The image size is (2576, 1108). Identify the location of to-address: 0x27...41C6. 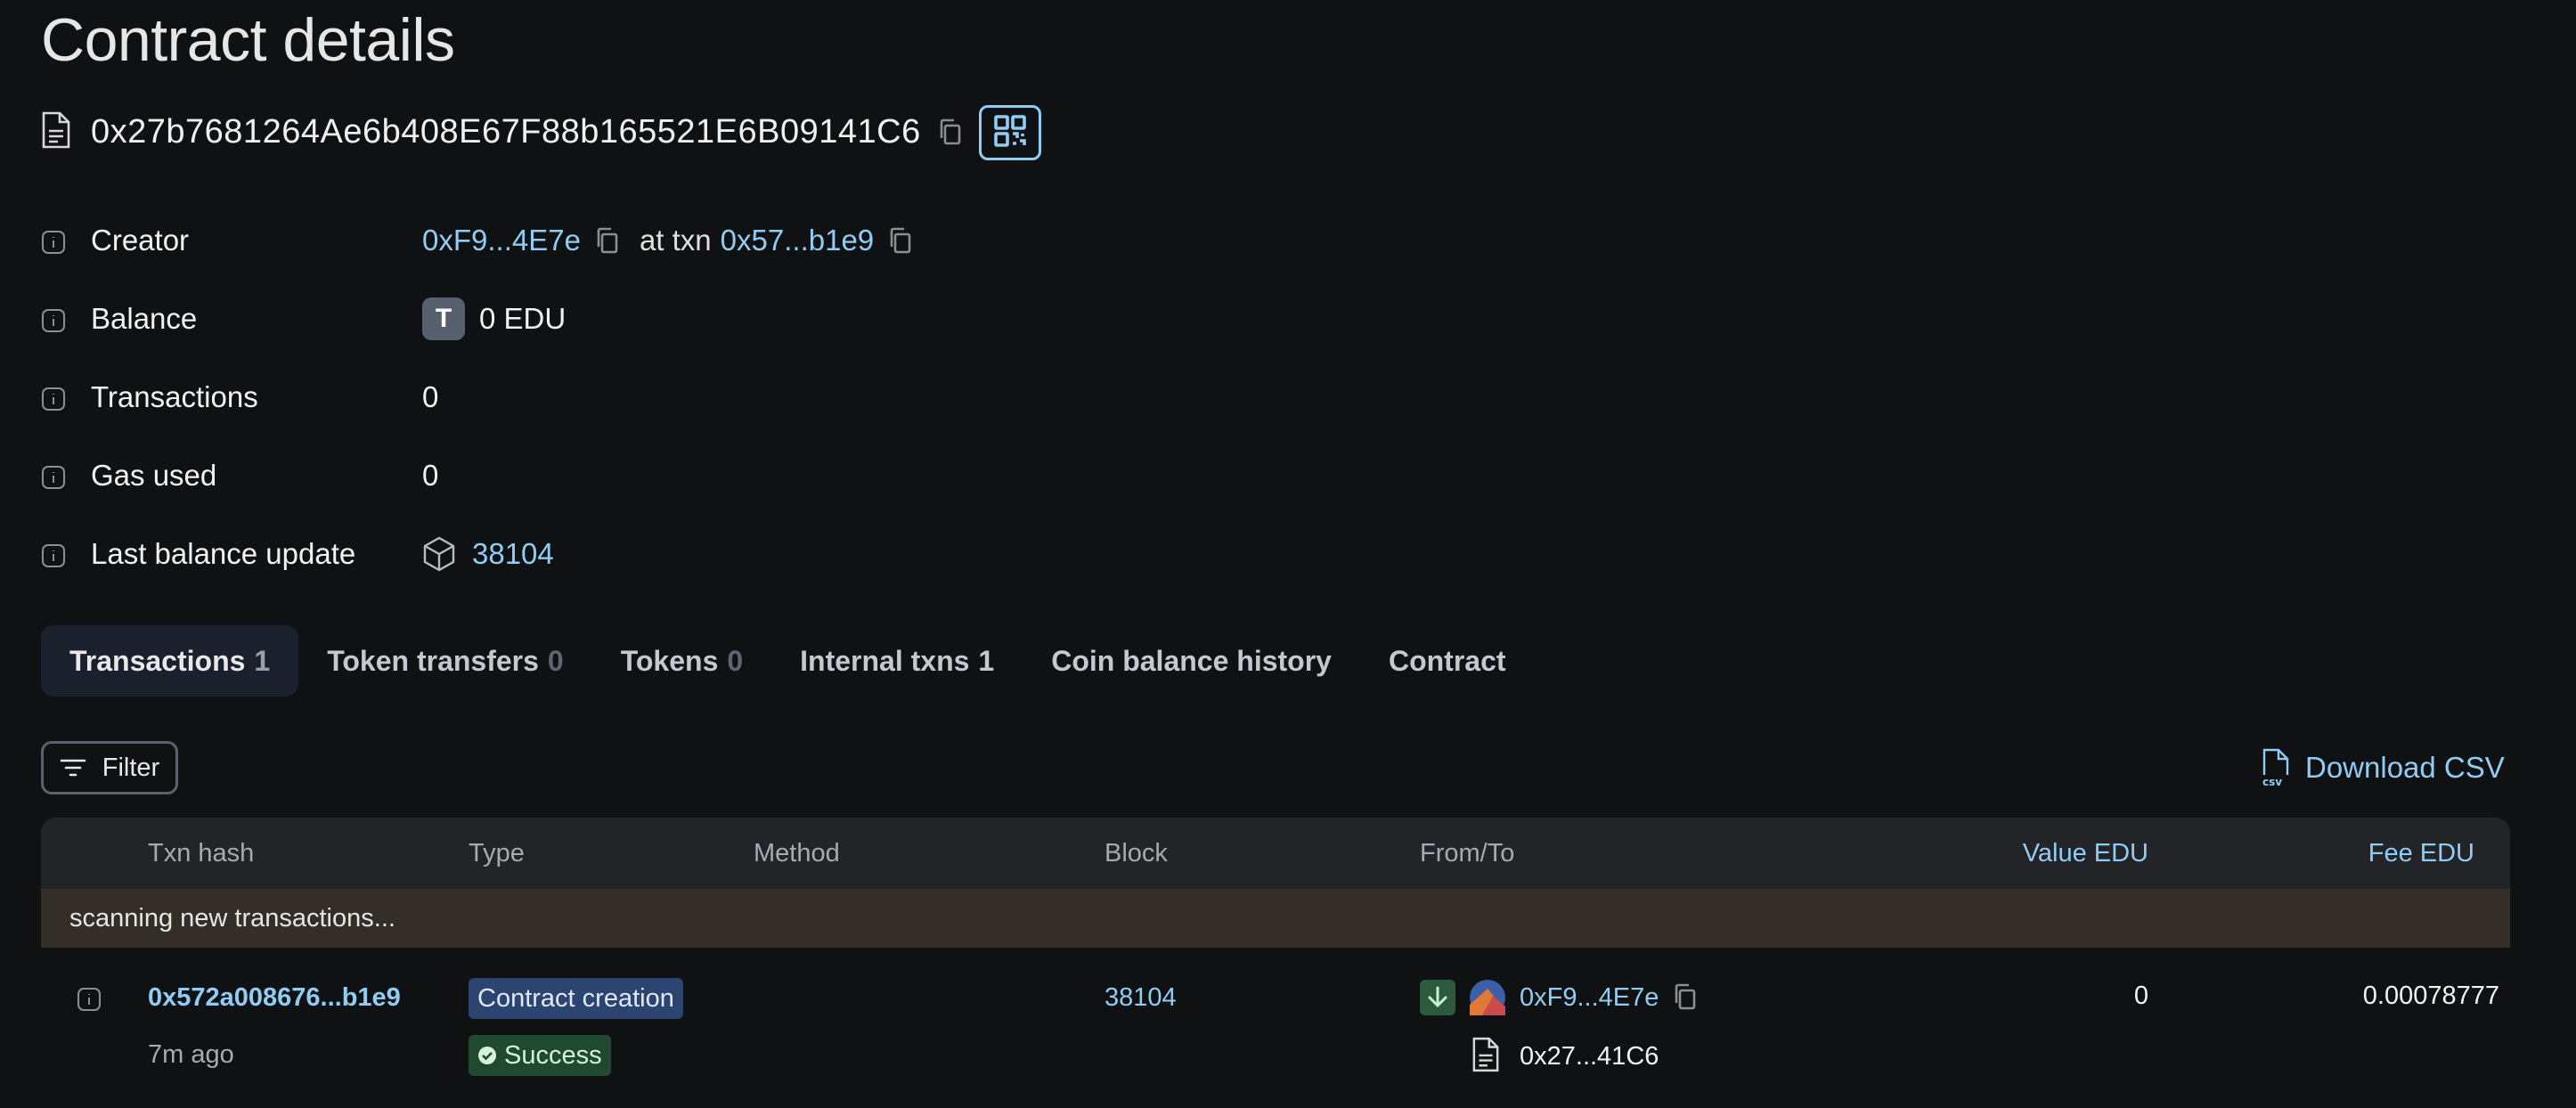
(1590, 1056).